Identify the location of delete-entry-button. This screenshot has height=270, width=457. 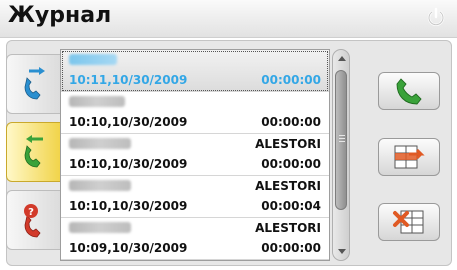
(409, 157).